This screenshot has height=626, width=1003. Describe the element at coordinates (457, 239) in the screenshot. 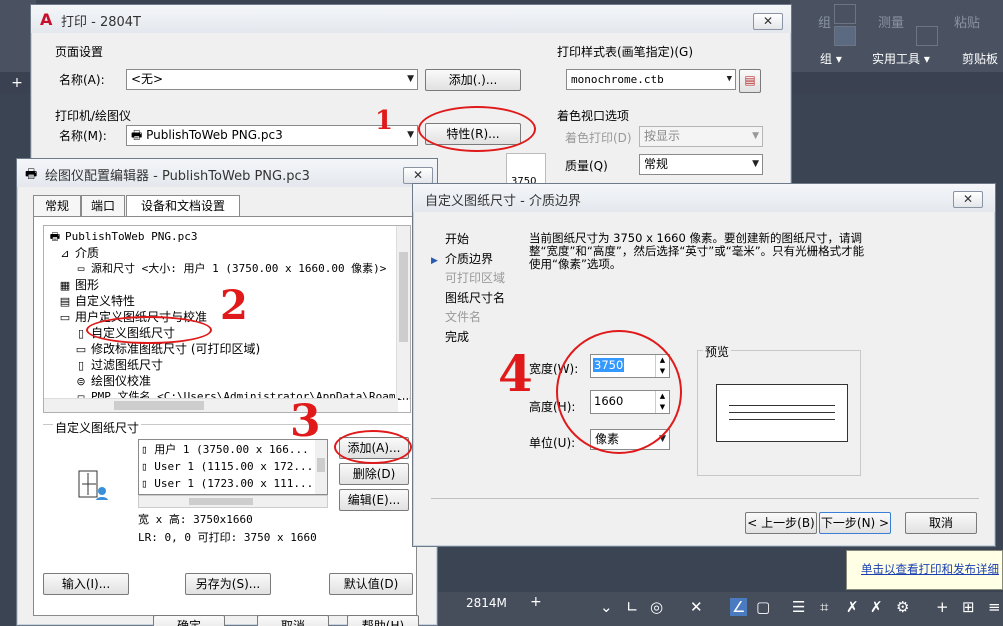

I see `wizard-step-label: 开始` at that location.